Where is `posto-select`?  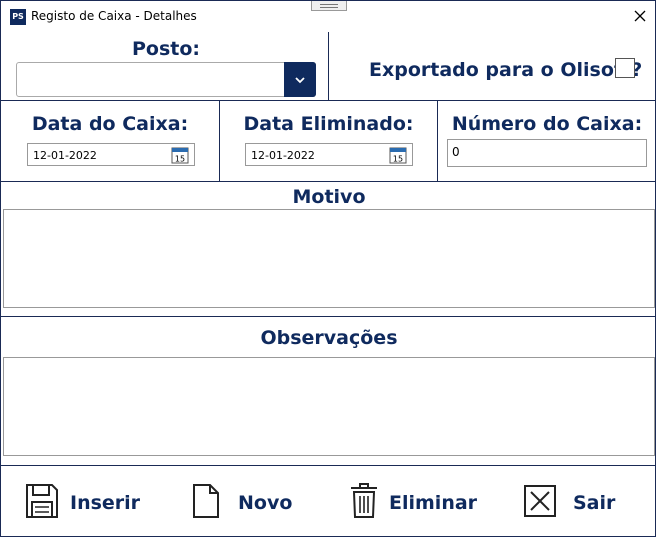 posto-select is located at coordinates (166, 79).